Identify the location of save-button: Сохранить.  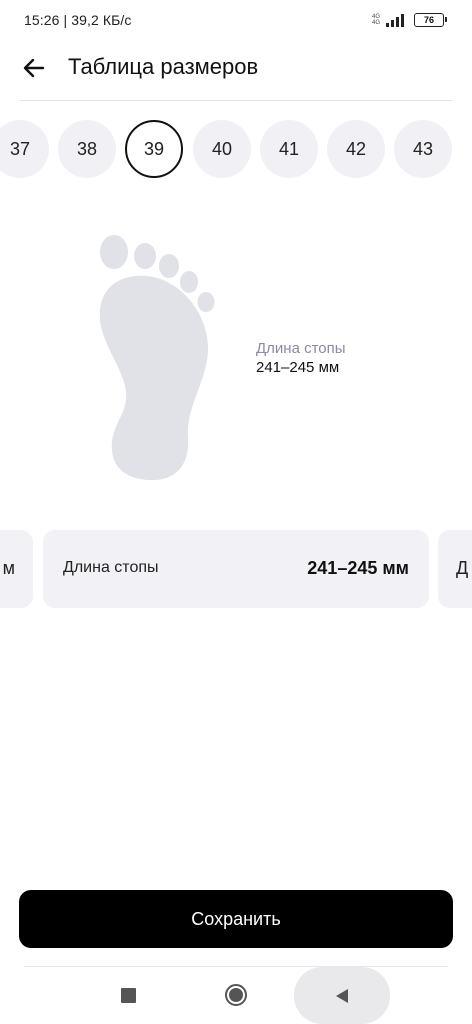
(236, 919).